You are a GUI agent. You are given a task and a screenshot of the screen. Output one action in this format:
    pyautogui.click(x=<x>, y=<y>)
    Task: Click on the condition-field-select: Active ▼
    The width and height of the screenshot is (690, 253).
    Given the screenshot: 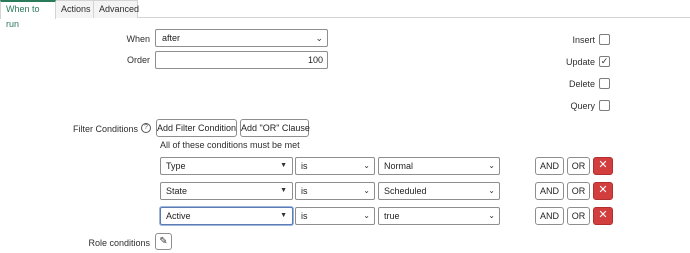 What is the action you would take?
    pyautogui.click(x=226, y=216)
    